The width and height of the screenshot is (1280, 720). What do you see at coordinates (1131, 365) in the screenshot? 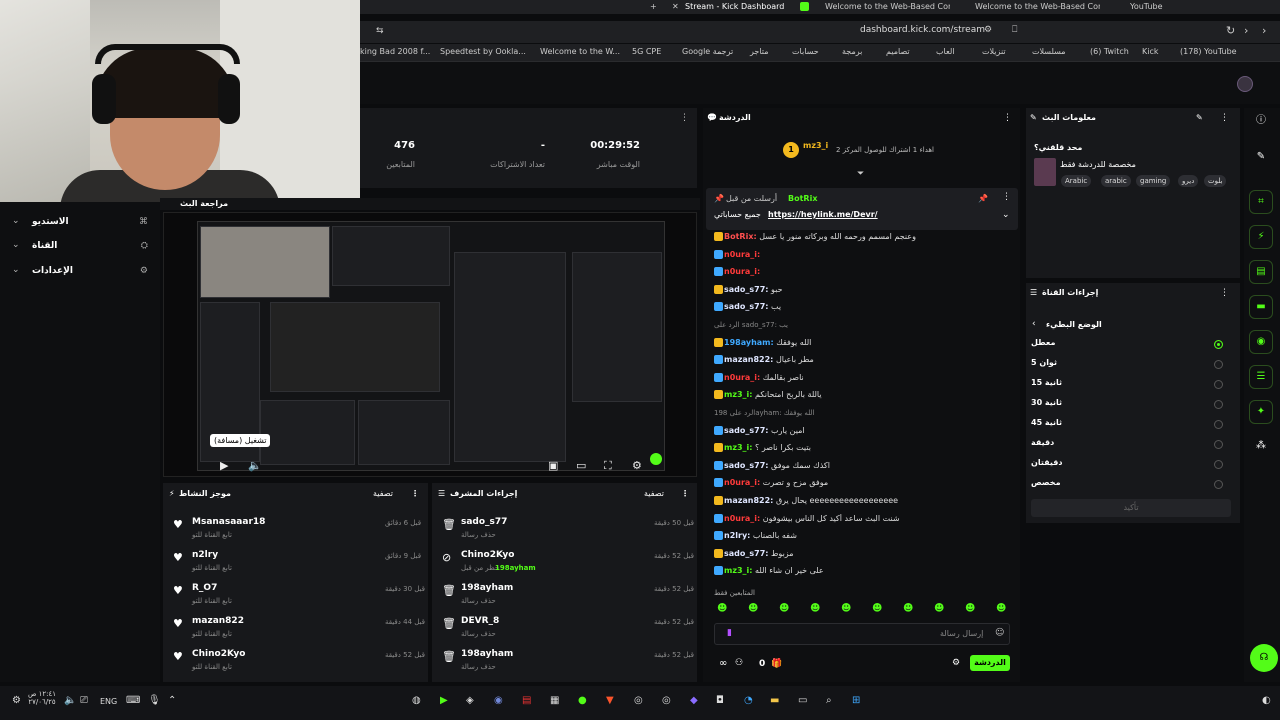
I see `slow-option: ثوان 5` at bounding box center [1131, 365].